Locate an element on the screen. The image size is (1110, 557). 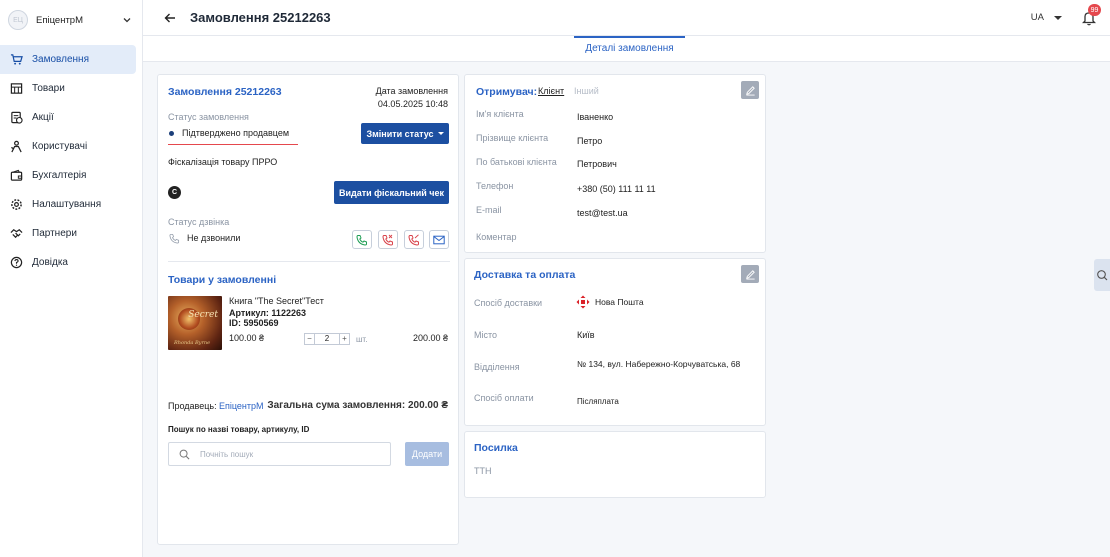
field-label: Коментар is located at coordinates (496, 237).